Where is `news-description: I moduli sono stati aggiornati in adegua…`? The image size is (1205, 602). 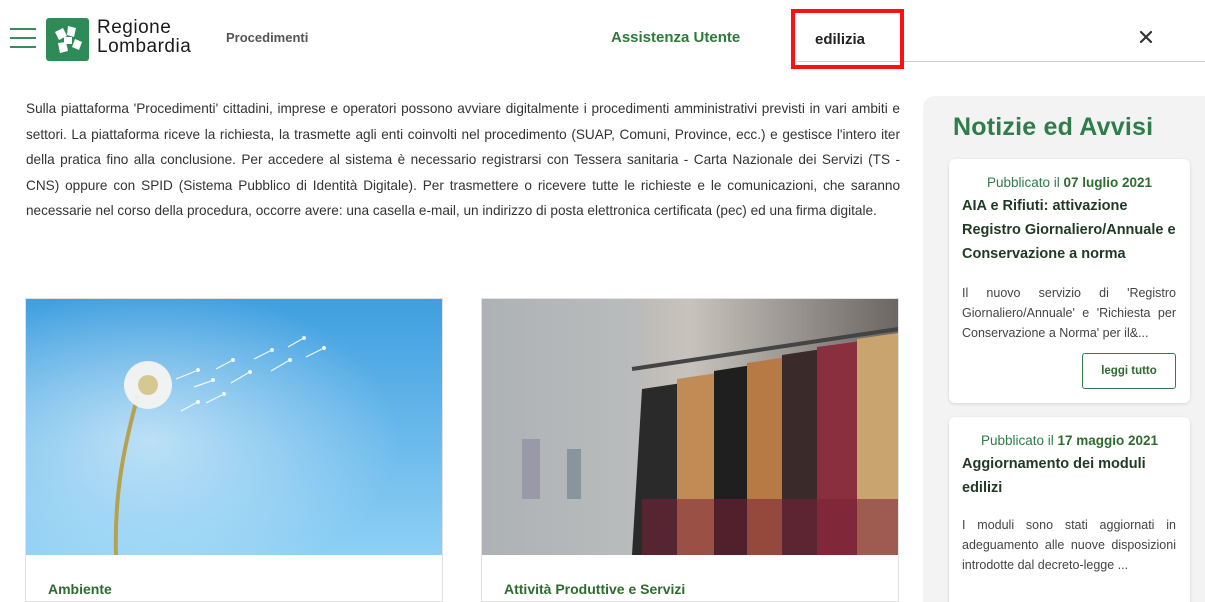 news-description: I moduli sono stati aggiornati in adegua… is located at coordinates (1069, 545).